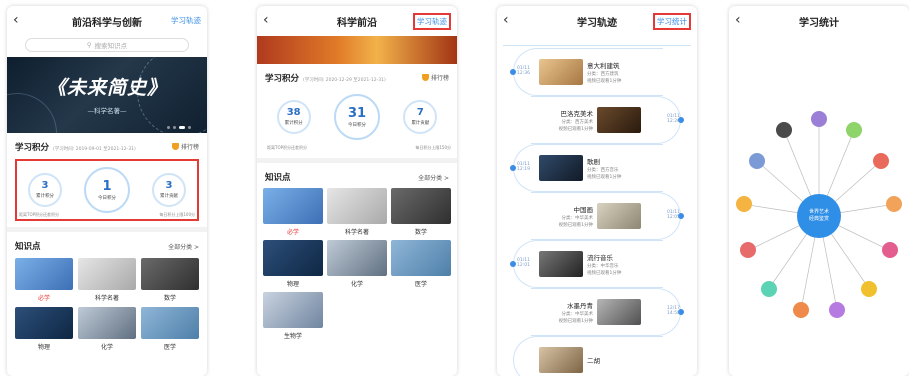  I want to click on page-title: 科学前沿, so click(357, 23).